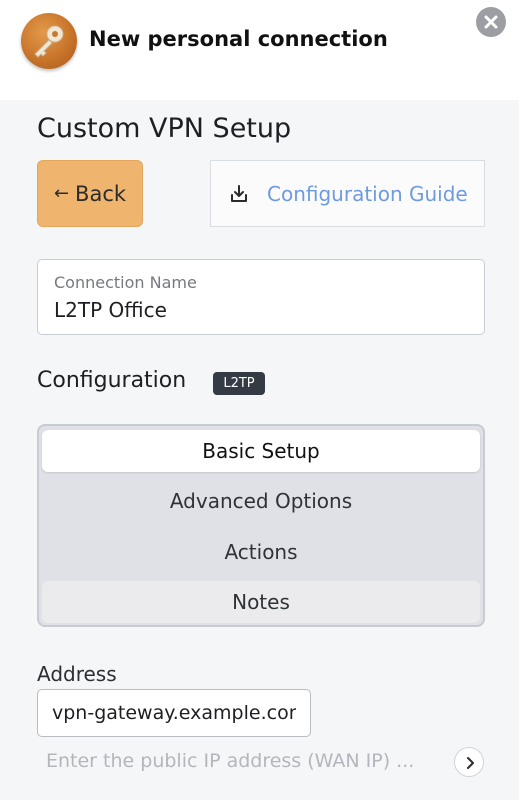 The image size is (519, 800). I want to click on tab-notes: Notes, so click(261, 602).